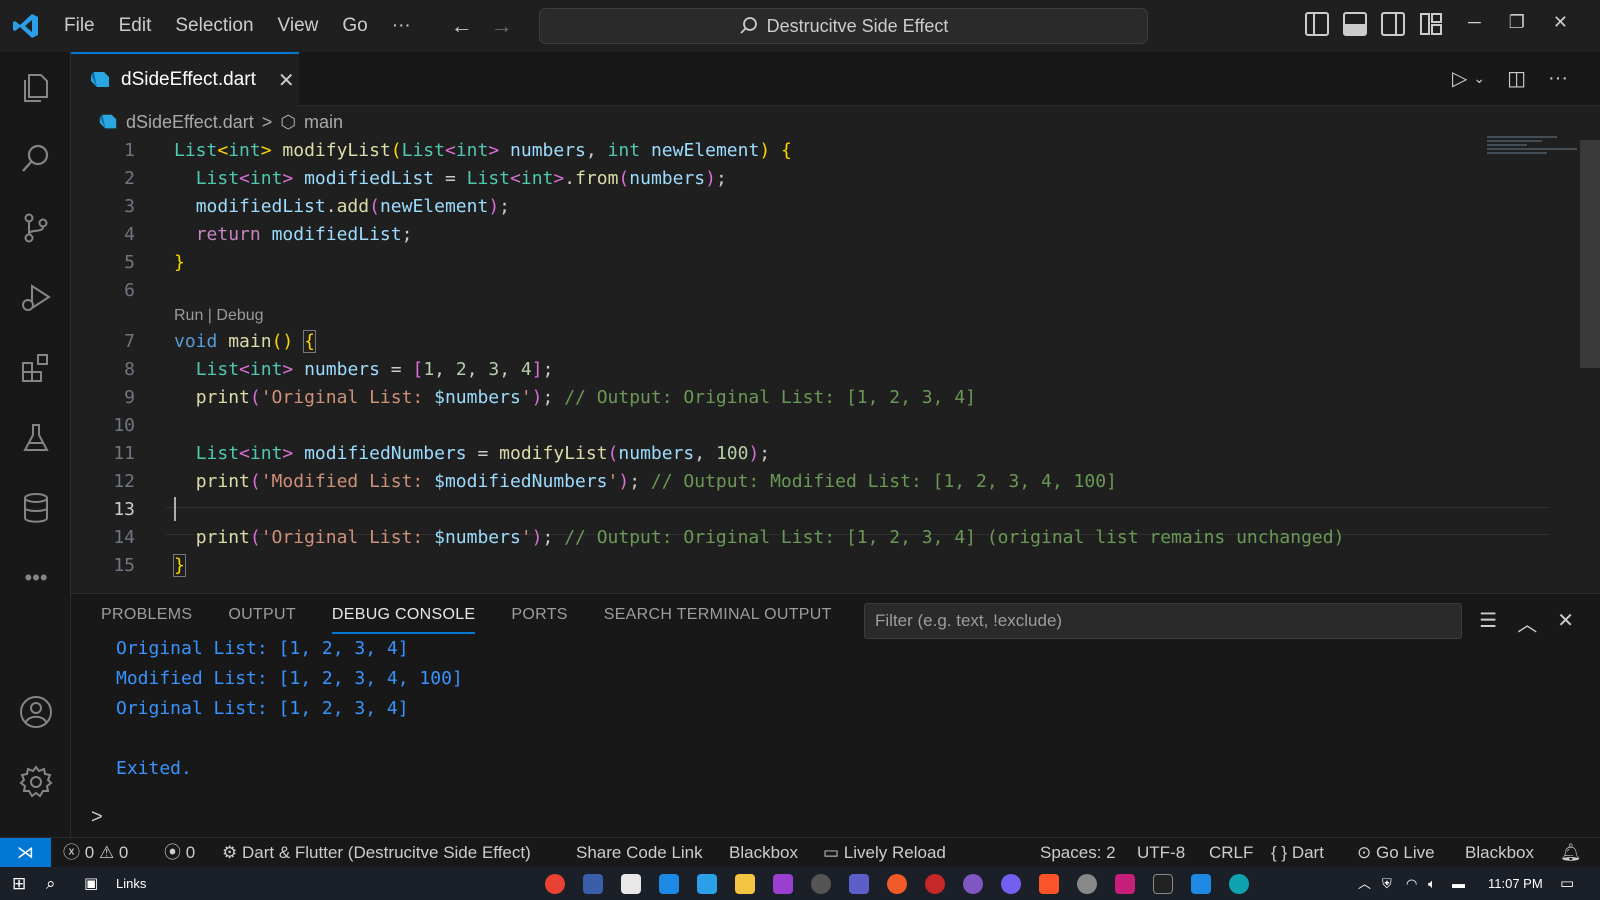 This screenshot has width=1600, height=900. What do you see at coordinates (843, 26) in the screenshot?
I see `command-center-search: Destrucitve Side Effect` at bounding box center [843, 26].